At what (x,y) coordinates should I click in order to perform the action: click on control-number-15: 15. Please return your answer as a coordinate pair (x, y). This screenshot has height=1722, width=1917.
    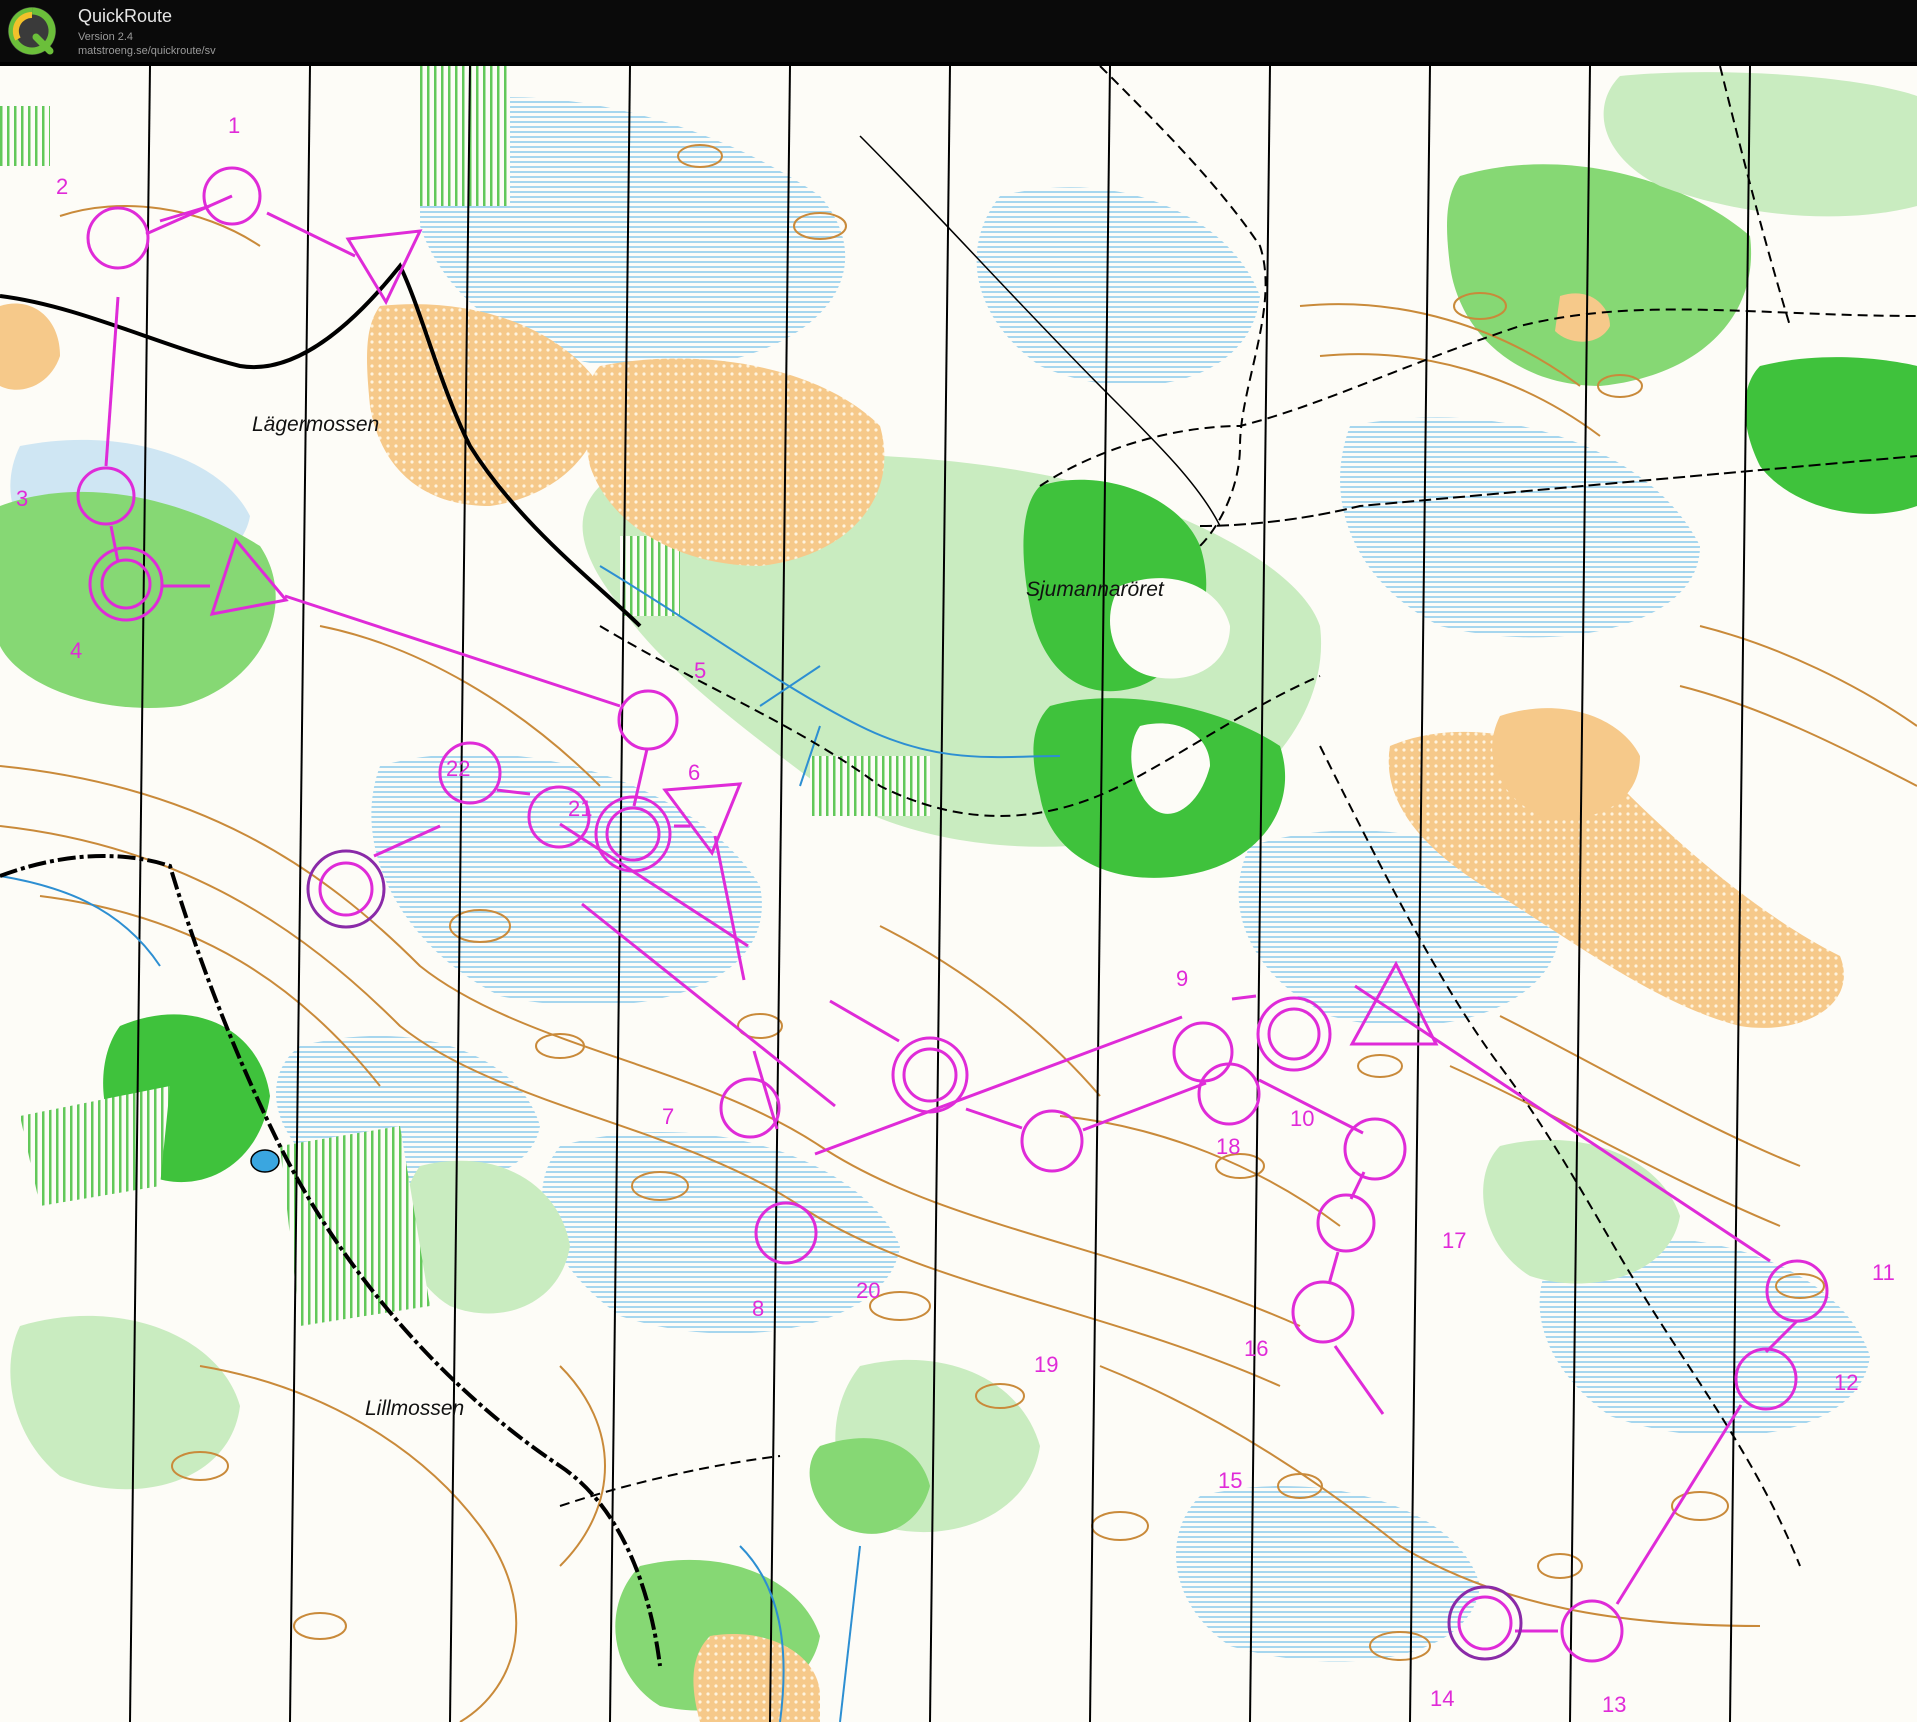
    Looking at the image, I should click on (1230, 1480).